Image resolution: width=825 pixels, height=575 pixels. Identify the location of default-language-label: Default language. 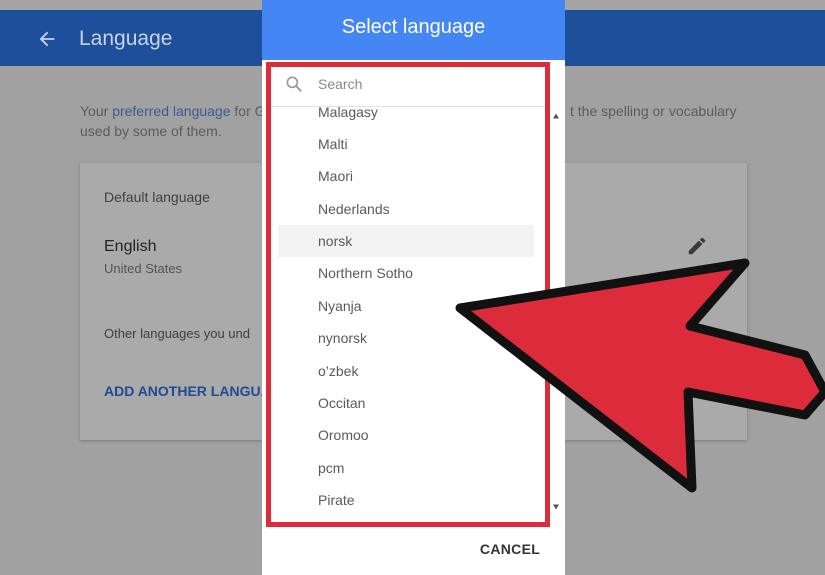
(157, 197).